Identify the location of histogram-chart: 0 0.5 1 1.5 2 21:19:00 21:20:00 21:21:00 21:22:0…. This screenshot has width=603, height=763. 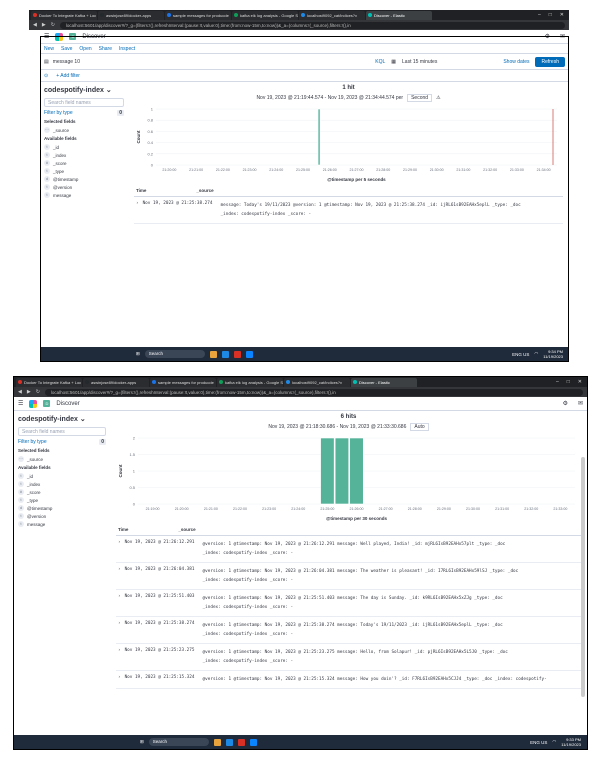
(348, 479).